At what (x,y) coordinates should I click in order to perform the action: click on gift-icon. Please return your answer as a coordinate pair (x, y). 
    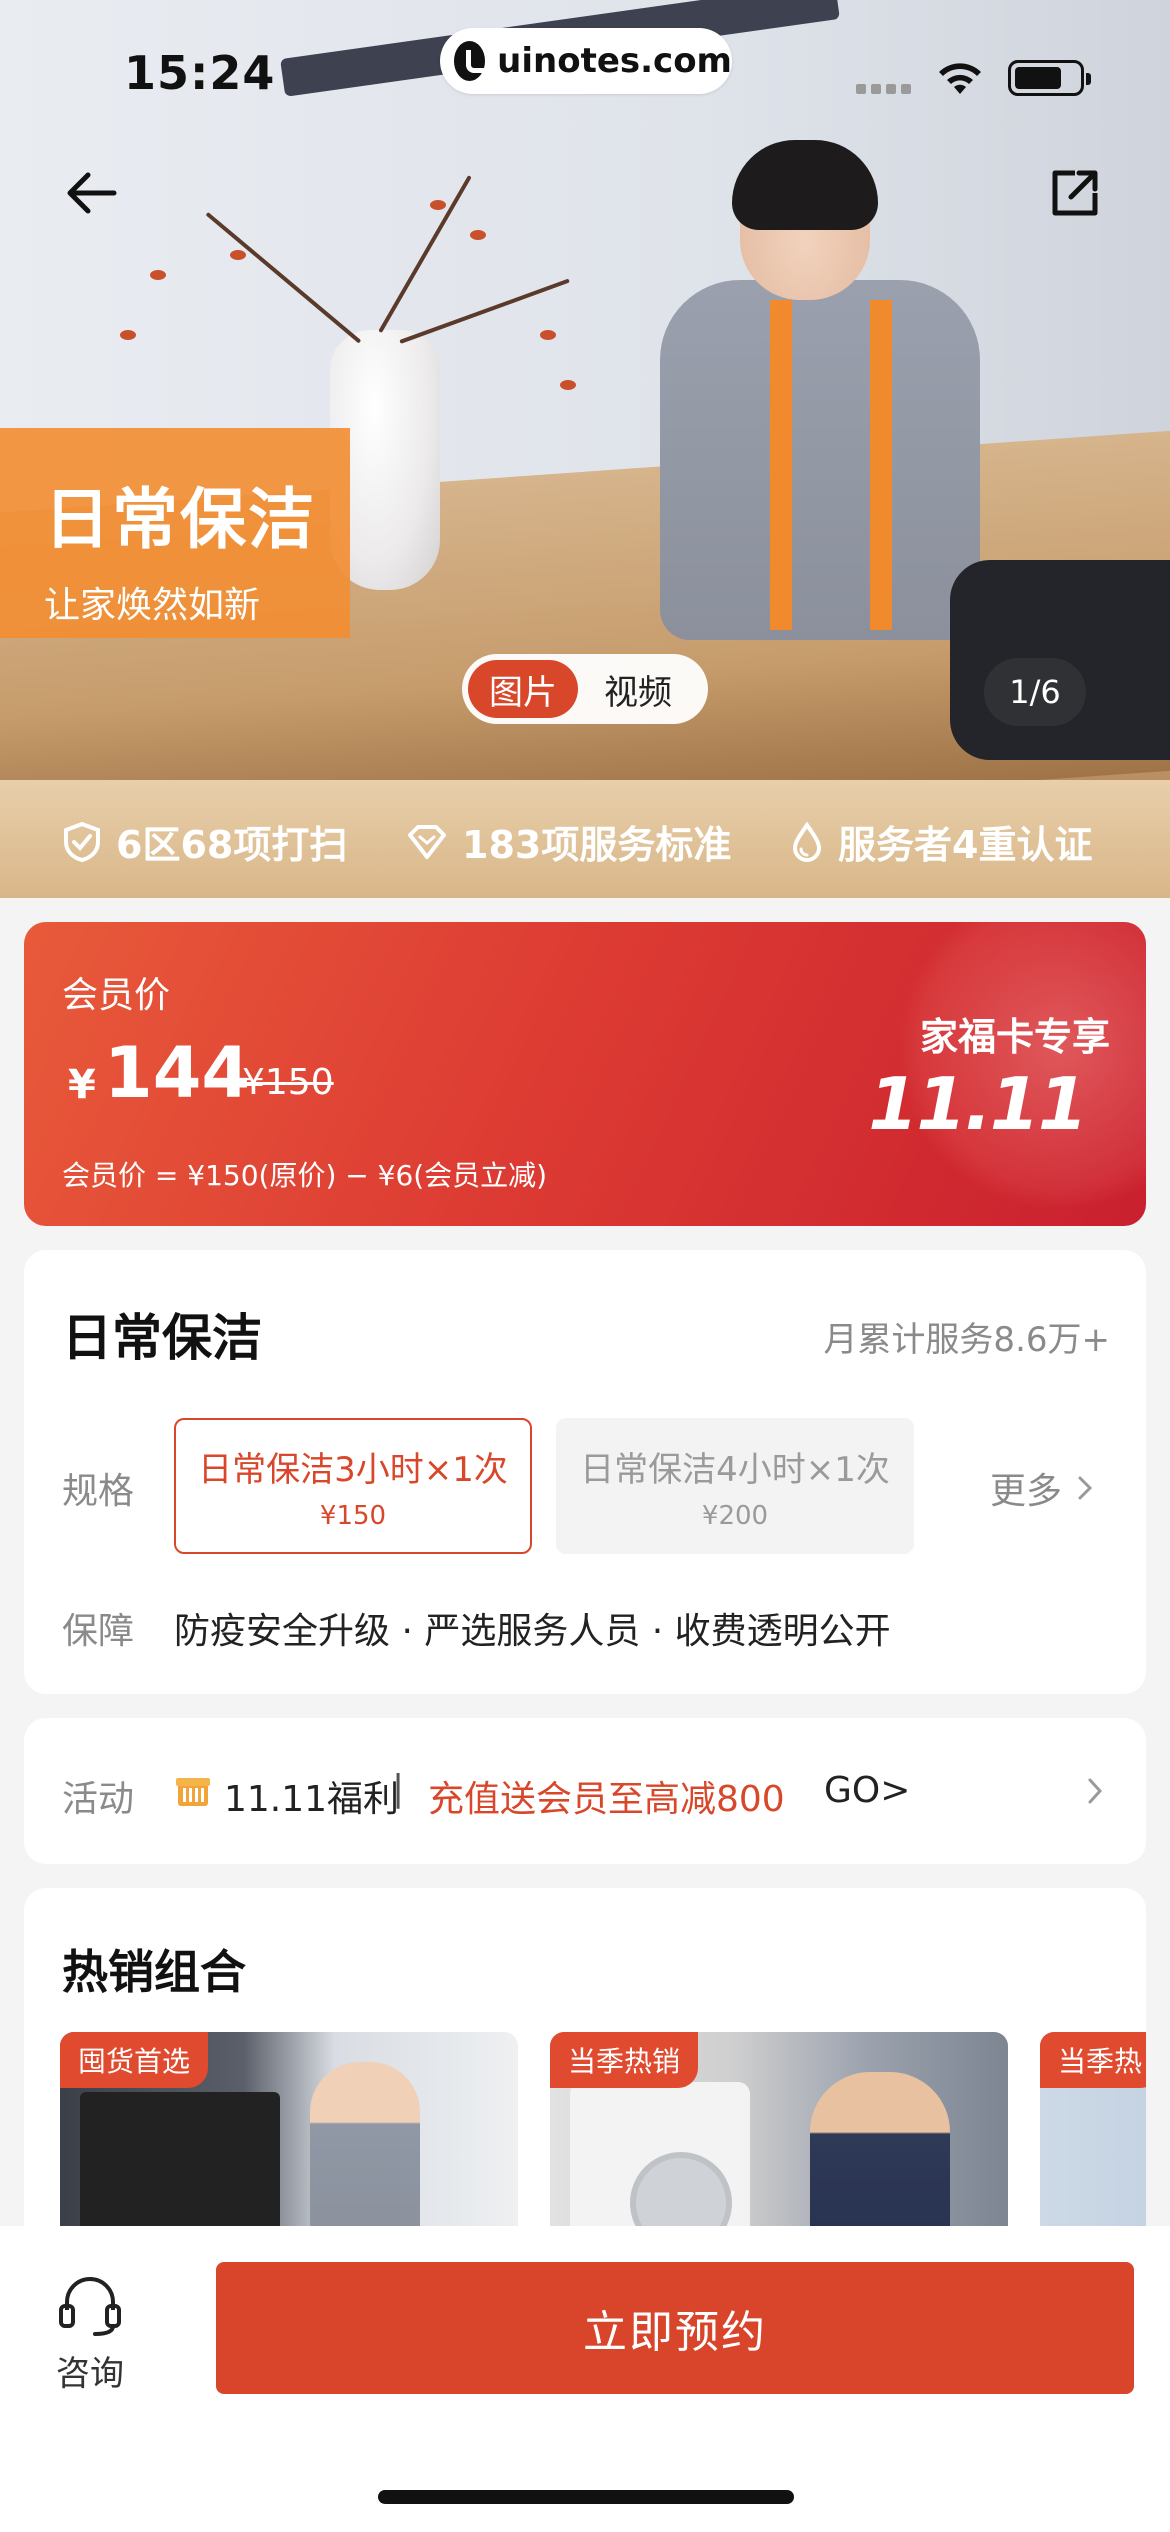
    Looking at the image, I should click on (193, 1792).